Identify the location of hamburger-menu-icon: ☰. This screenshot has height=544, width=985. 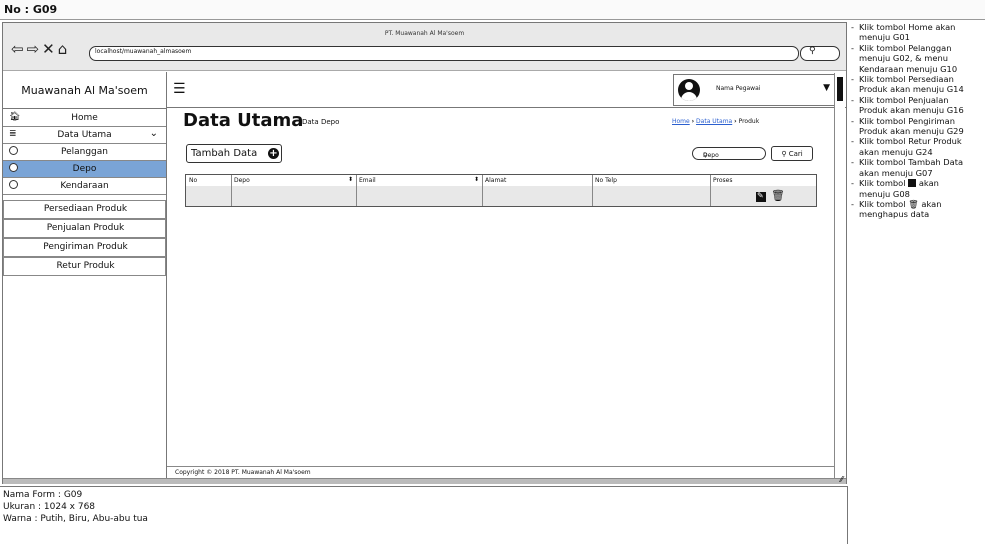
(179, 89).